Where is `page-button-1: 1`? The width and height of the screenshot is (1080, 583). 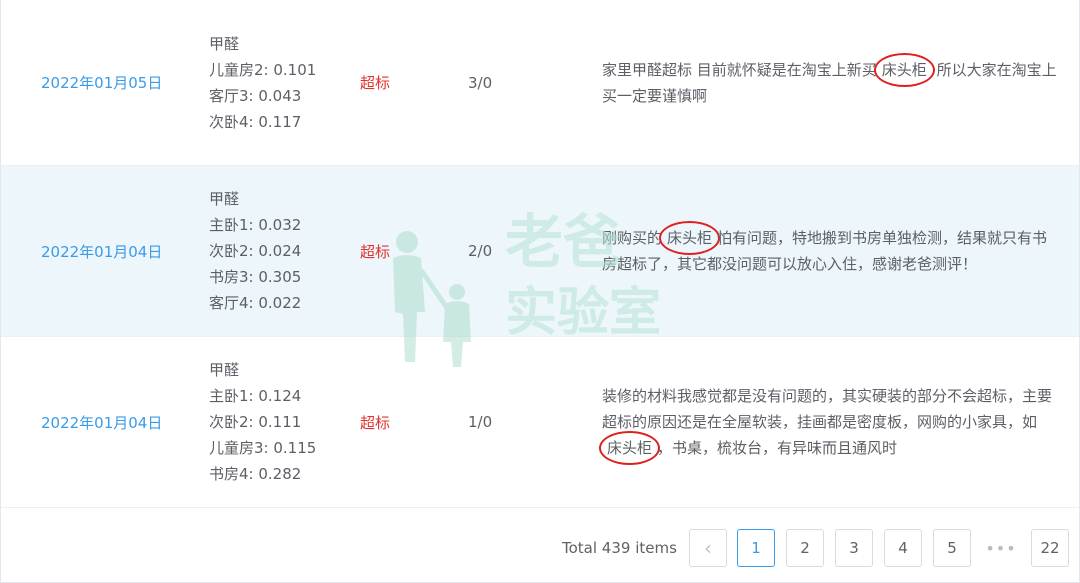
page-button-1: 1 is located at coordinates (756, 548).